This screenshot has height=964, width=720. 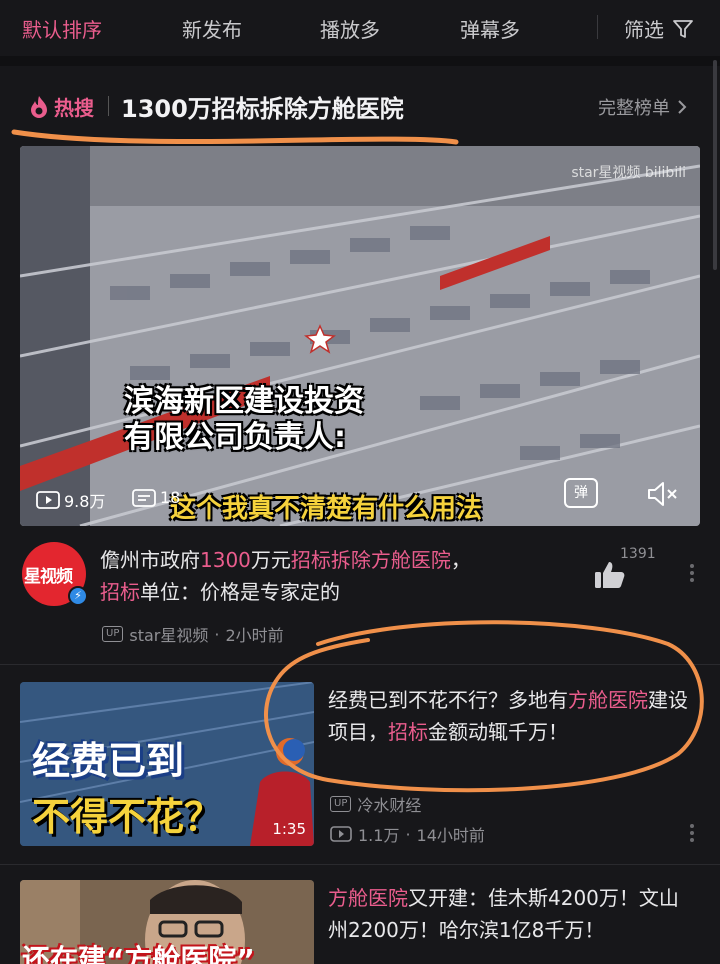 I want to click on caption-line-1: 滨海新区建设投资, so click(x=244, y=401).